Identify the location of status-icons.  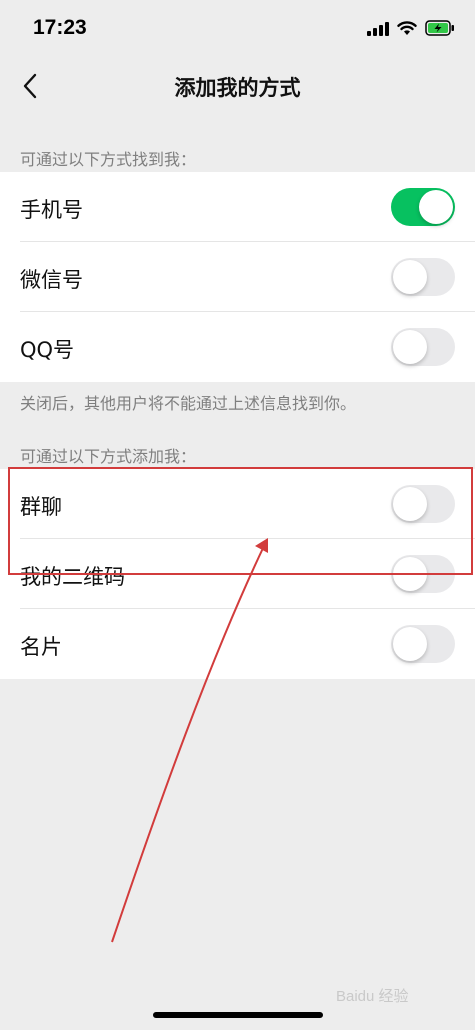
(411, 28).